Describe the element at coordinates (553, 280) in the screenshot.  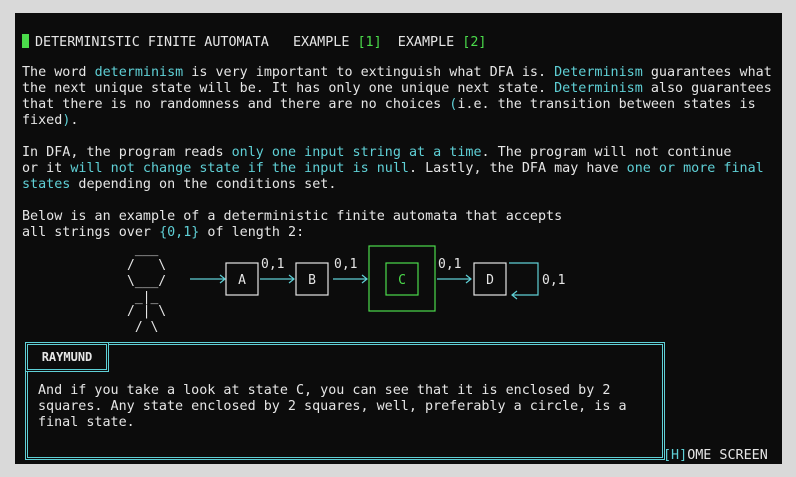
I see `transition-label-d-d: 0,1` at that location.